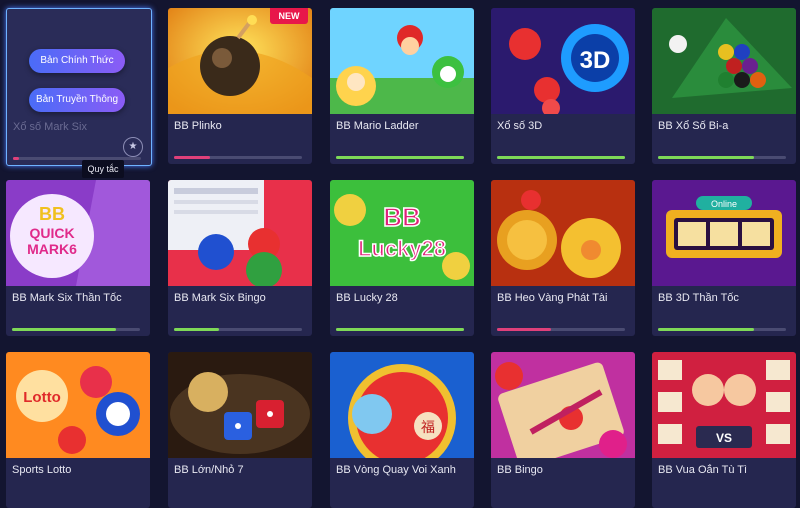  I want to click on game-title: Xổ số Mark Six, so click(50, 127).